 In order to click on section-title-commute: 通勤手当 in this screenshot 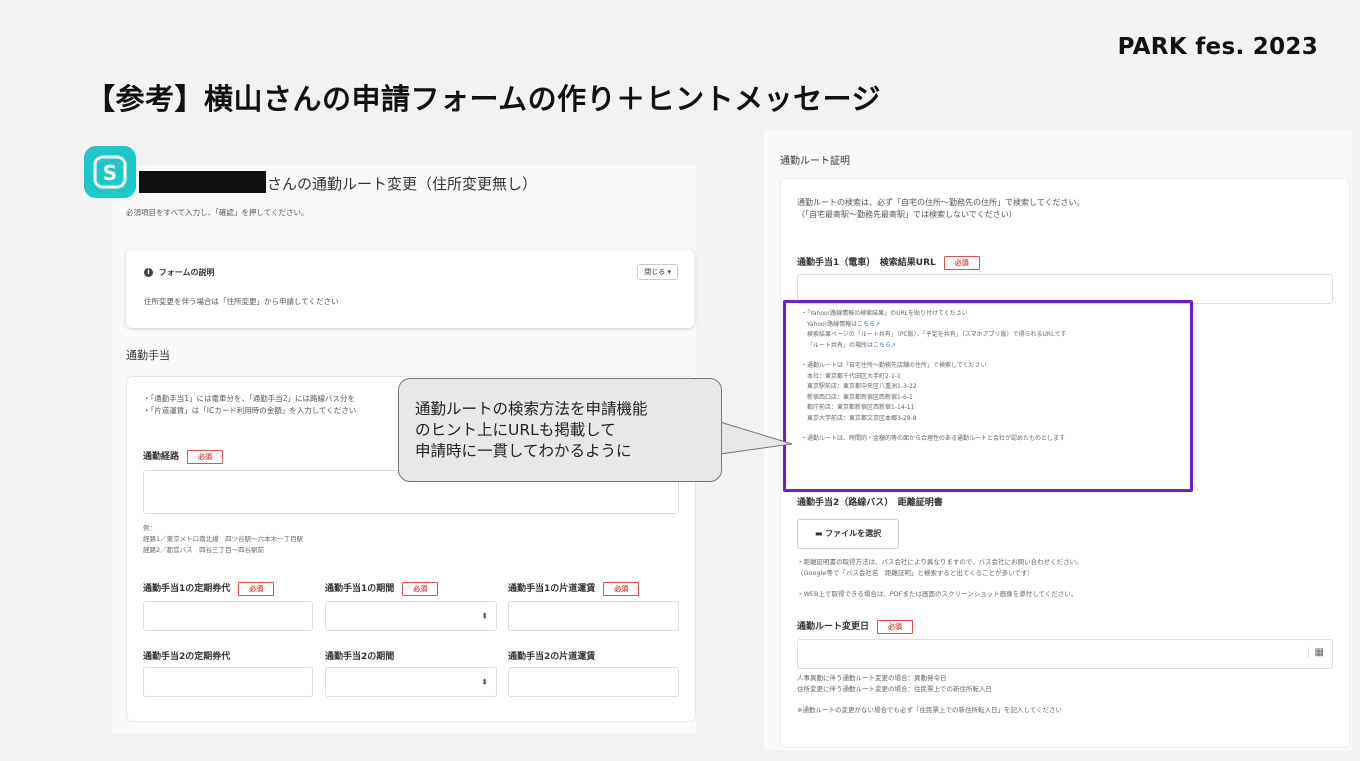, I will do `click(148, 355)`.